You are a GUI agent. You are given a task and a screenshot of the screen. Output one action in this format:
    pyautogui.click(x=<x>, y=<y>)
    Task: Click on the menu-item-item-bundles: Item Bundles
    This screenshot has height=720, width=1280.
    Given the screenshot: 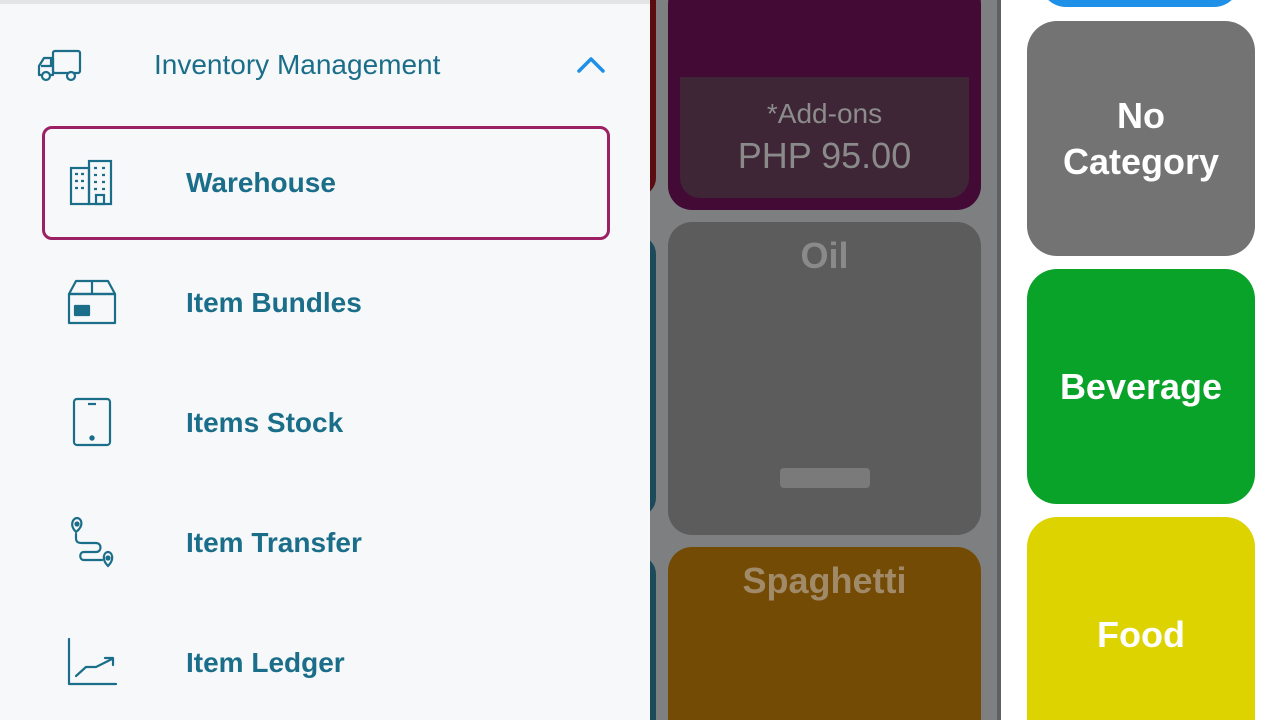 What is the action you would take?
    pyautogui.click(x=326, y=303)
    